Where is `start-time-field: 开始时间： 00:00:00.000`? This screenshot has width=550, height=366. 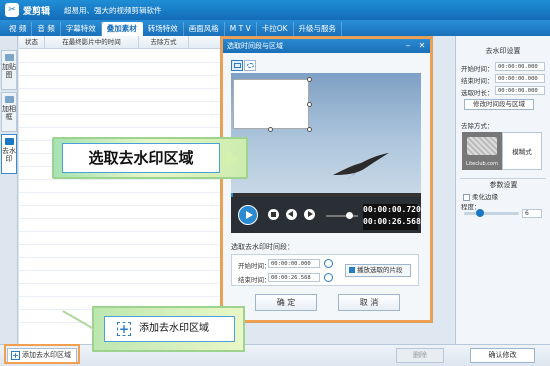
start-time-field: 开始时间： 00:00:00.000 is located at coordinates (503, 67).